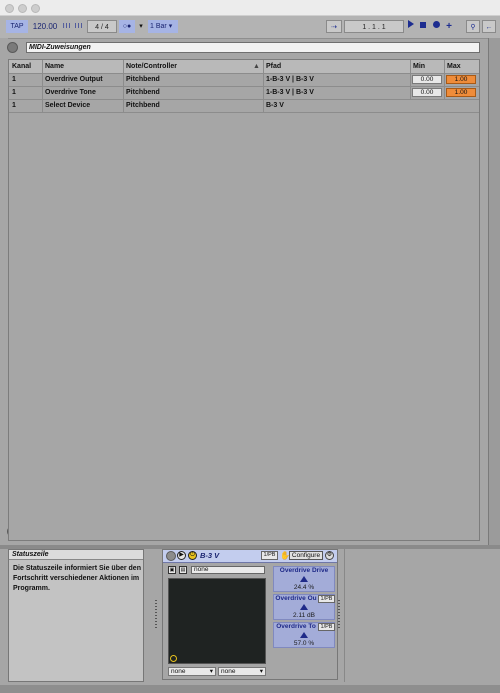 This screenshot has width=500, height=693. I want to click on tap-tempo-button: TAP, so click(17, 26).